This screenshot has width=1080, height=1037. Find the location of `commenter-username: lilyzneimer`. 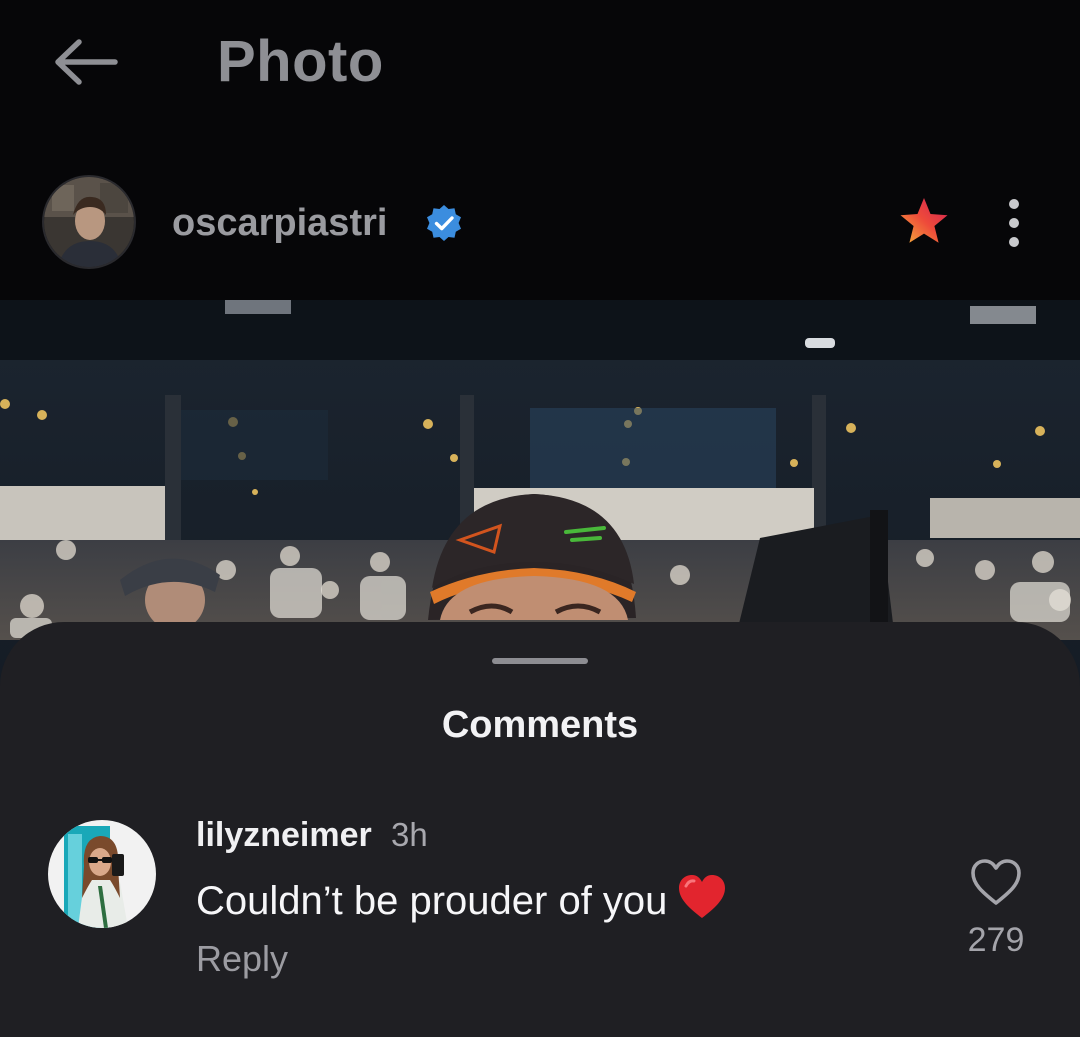

commenter-username: lilyzneimer is located at coordinates (284, 835).